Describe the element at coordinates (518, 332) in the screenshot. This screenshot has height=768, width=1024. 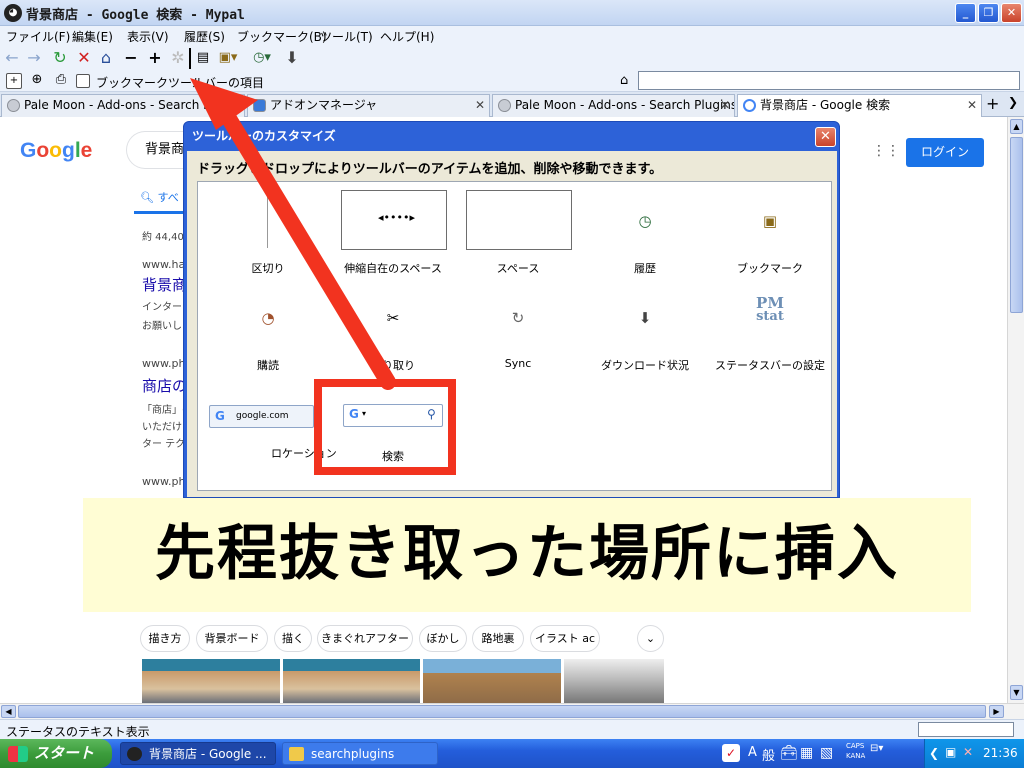
I see `palette-item-sync: ↻ Sync` at that location.